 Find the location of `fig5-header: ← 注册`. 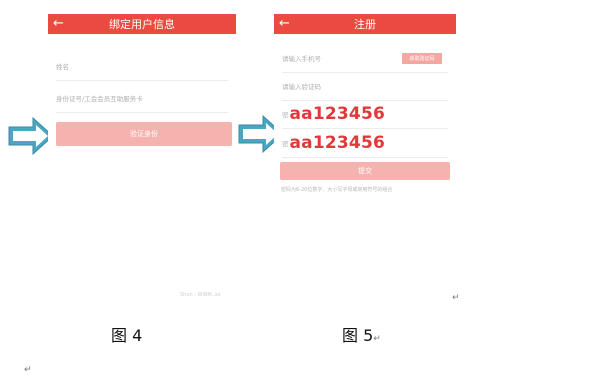

fig5-header: ← 注册 is located at coordinates (365, 24).